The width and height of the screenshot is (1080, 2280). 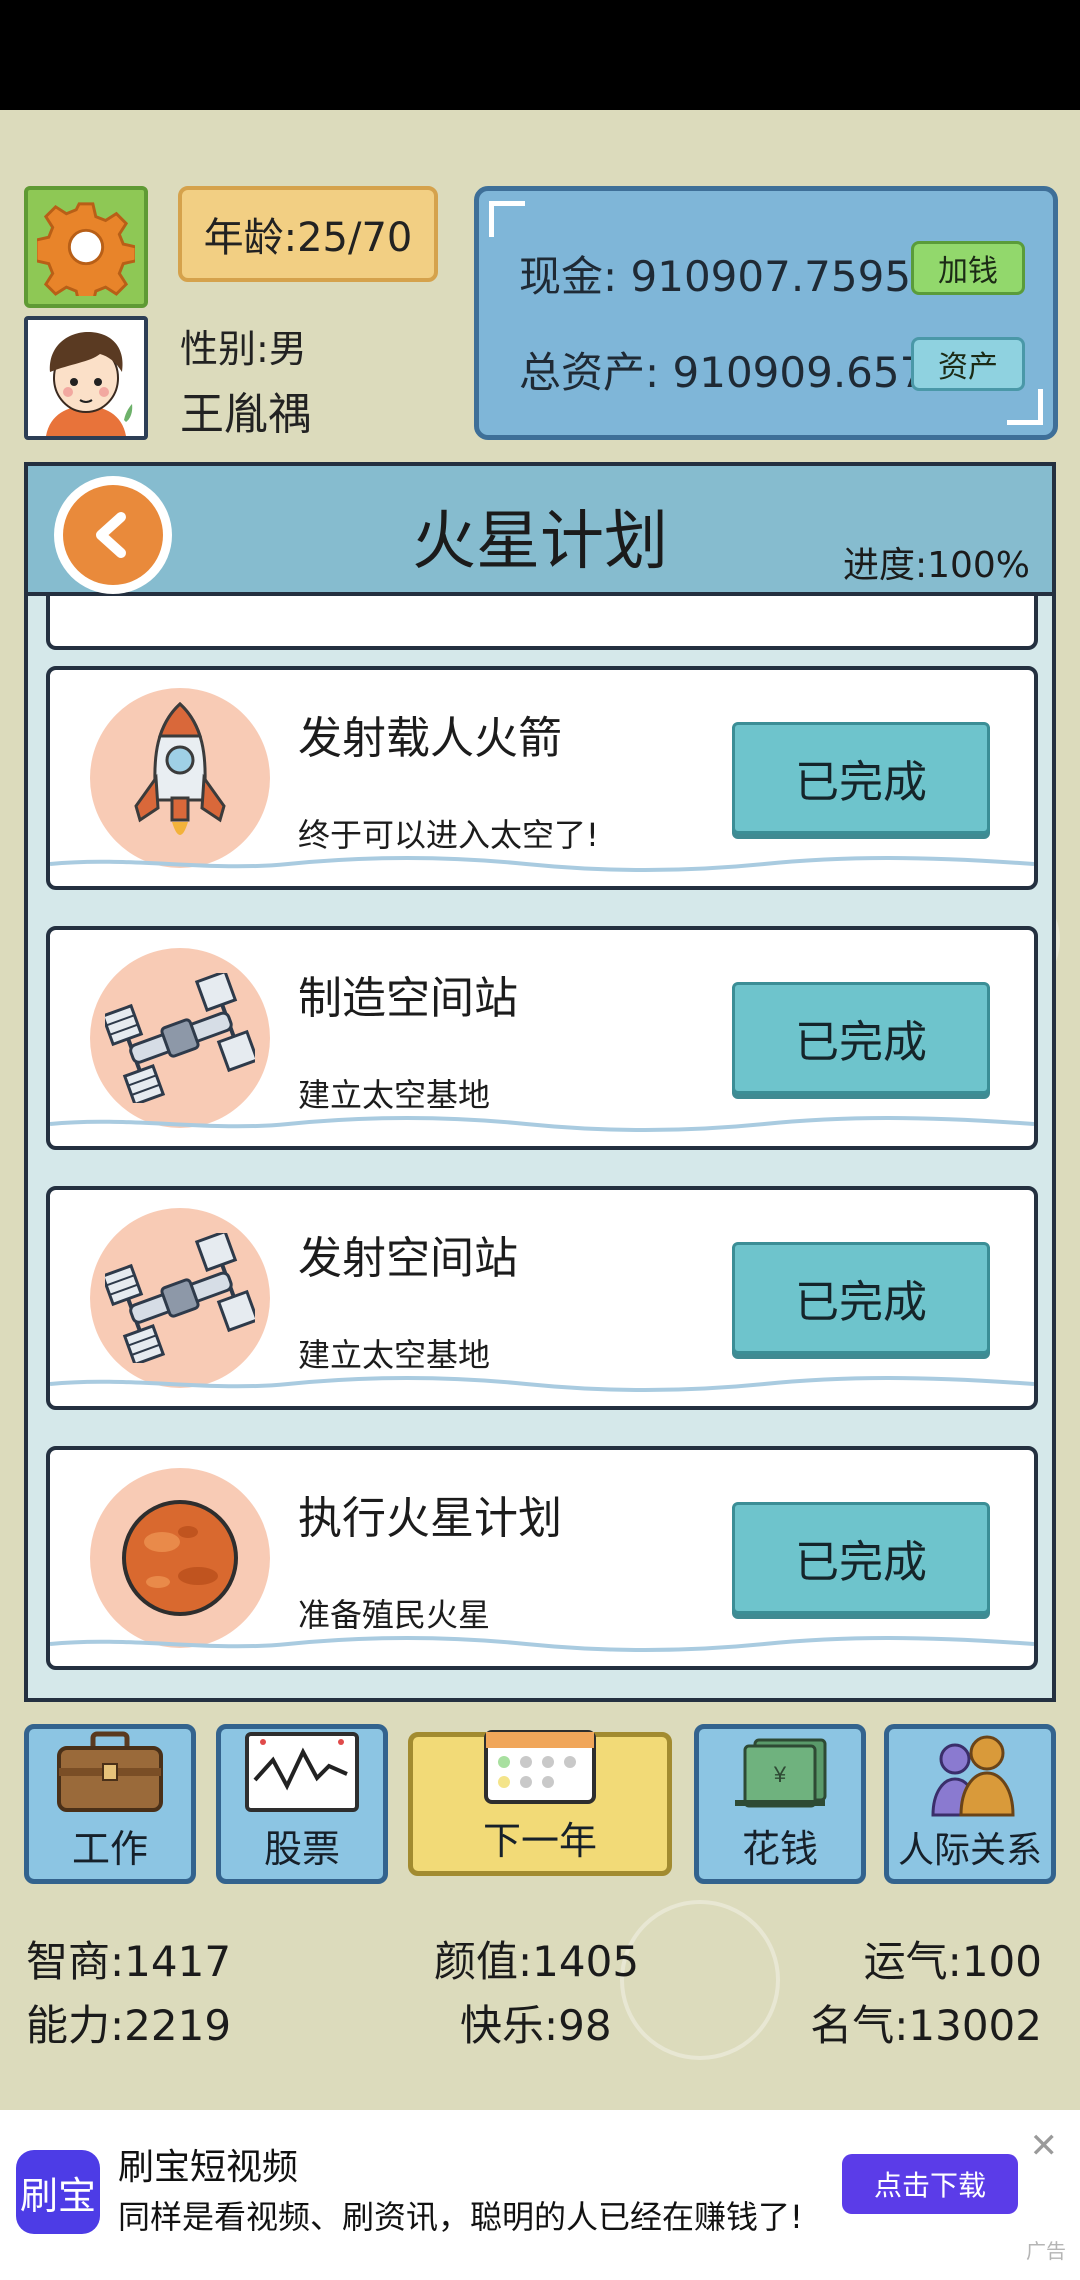 What do you see at coordinates (744, 372) in the screenshot?
I see `total-assets-value: 总资产: 910909.657亿` at bounding box center [744, 372].